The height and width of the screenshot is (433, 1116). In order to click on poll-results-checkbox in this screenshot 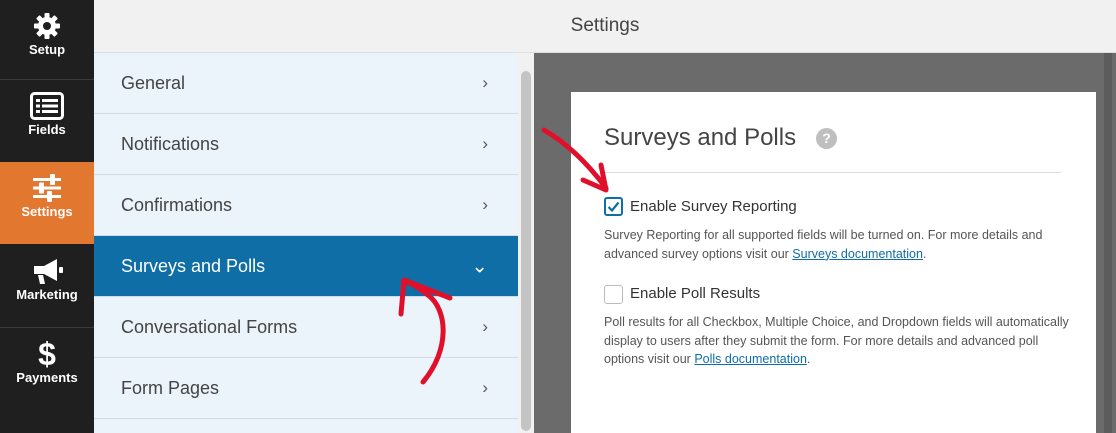, I will do `click(613, 294)`.